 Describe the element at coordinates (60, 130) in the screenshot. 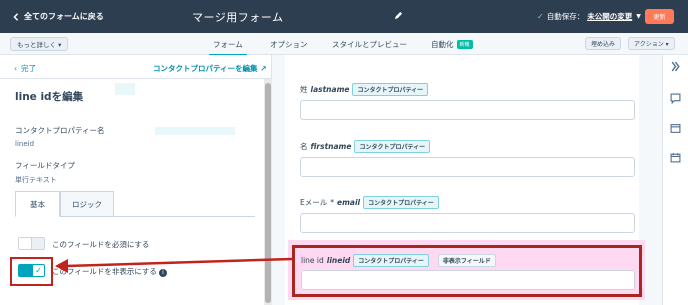

I see `contact-property-label: コンタクトプロパティー名` at that location.